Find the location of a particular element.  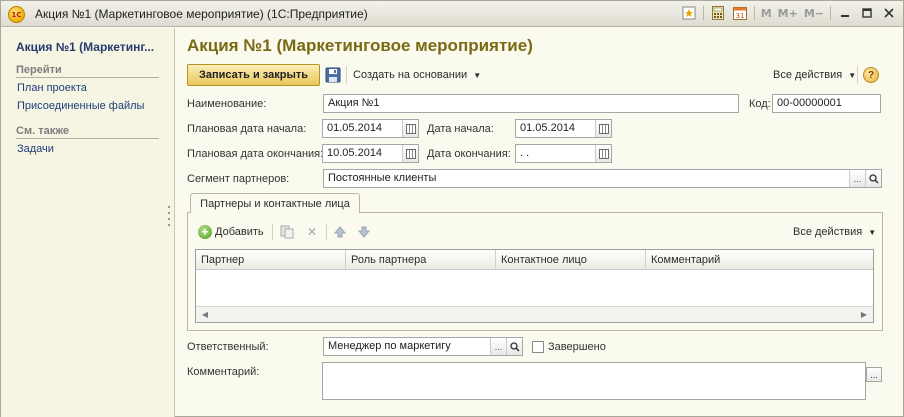

memory-store-button: M is located at coordinates (766, 13).